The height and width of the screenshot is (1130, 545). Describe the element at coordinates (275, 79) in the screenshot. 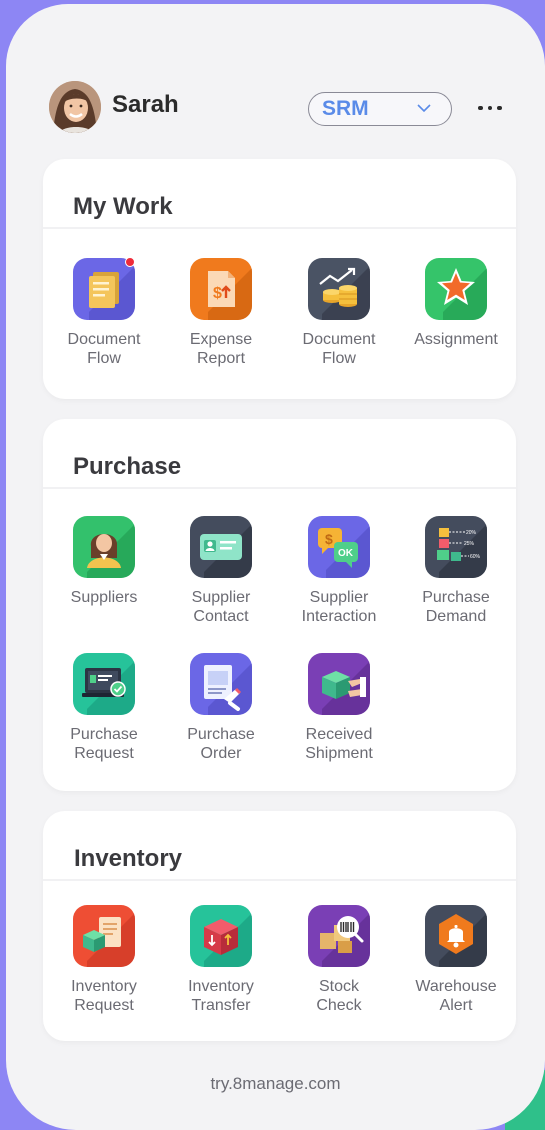

I see `header-bar: Sarah SRM` at that location.